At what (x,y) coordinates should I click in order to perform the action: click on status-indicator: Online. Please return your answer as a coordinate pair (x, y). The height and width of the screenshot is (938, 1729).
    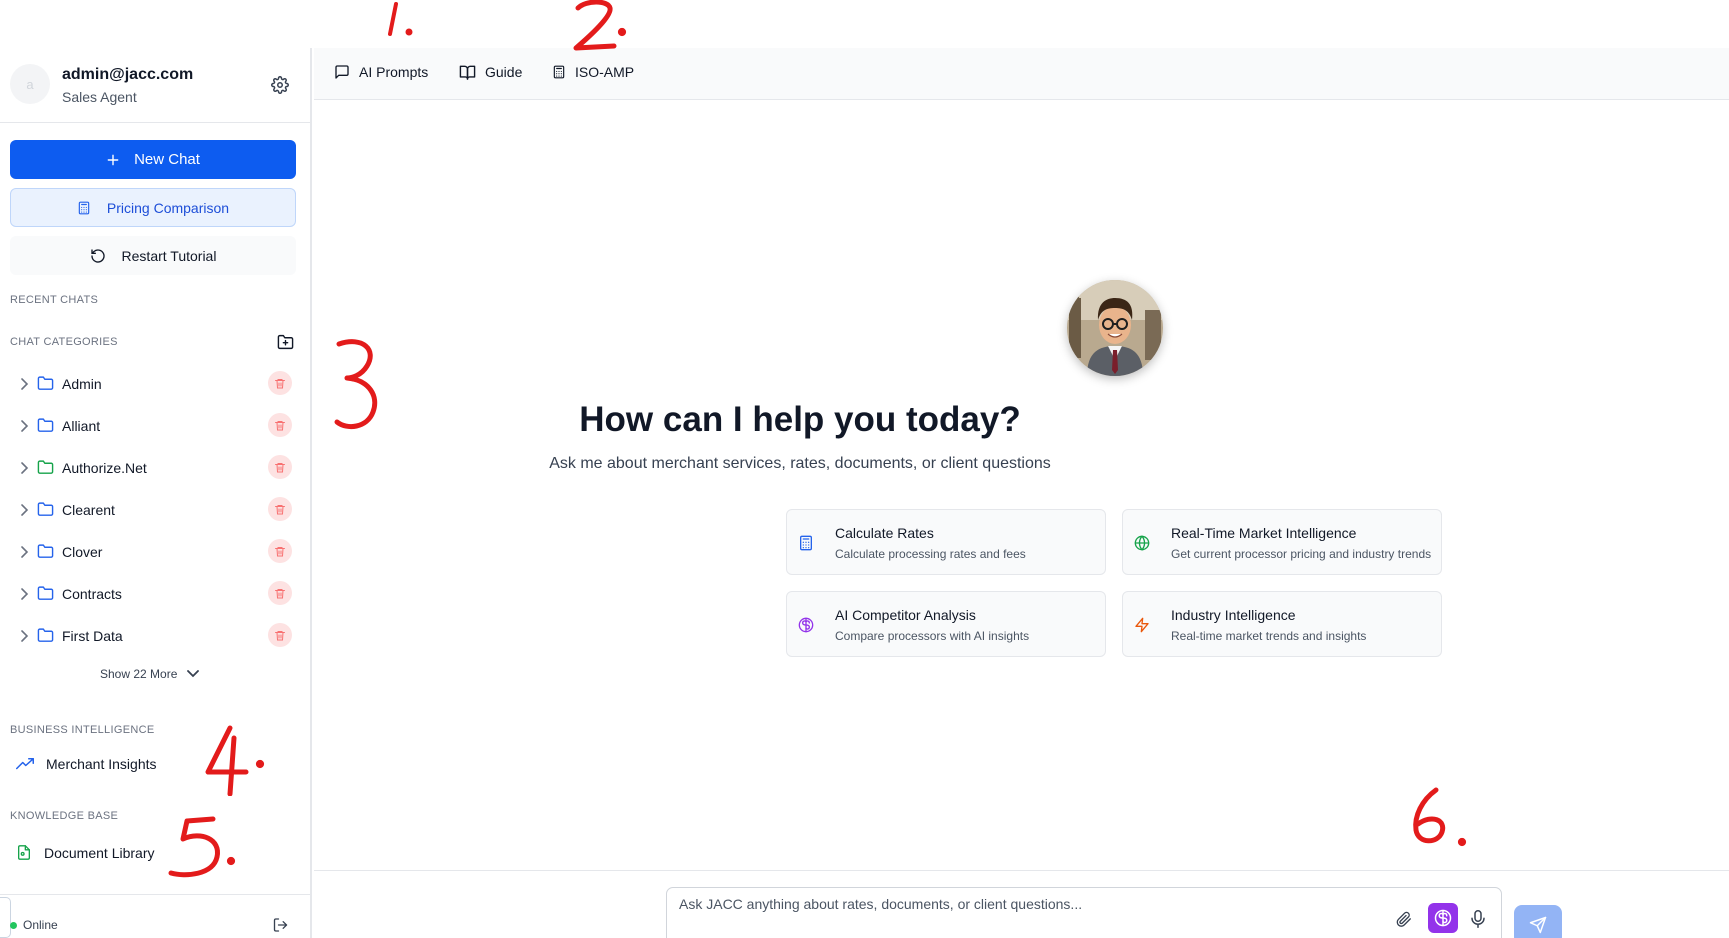
    Looking at the image, I should click on (34, 925).